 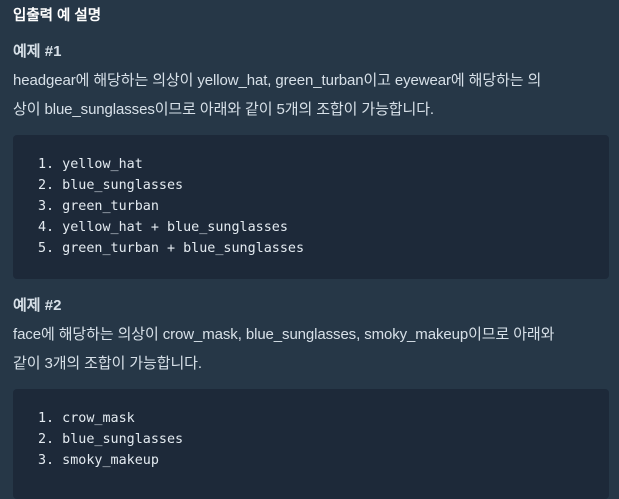 What do you see at coordinates (98, 460) in the screenshot?
I see `code-line: 3. smoky_makeup` at bounding box center [98, 460].